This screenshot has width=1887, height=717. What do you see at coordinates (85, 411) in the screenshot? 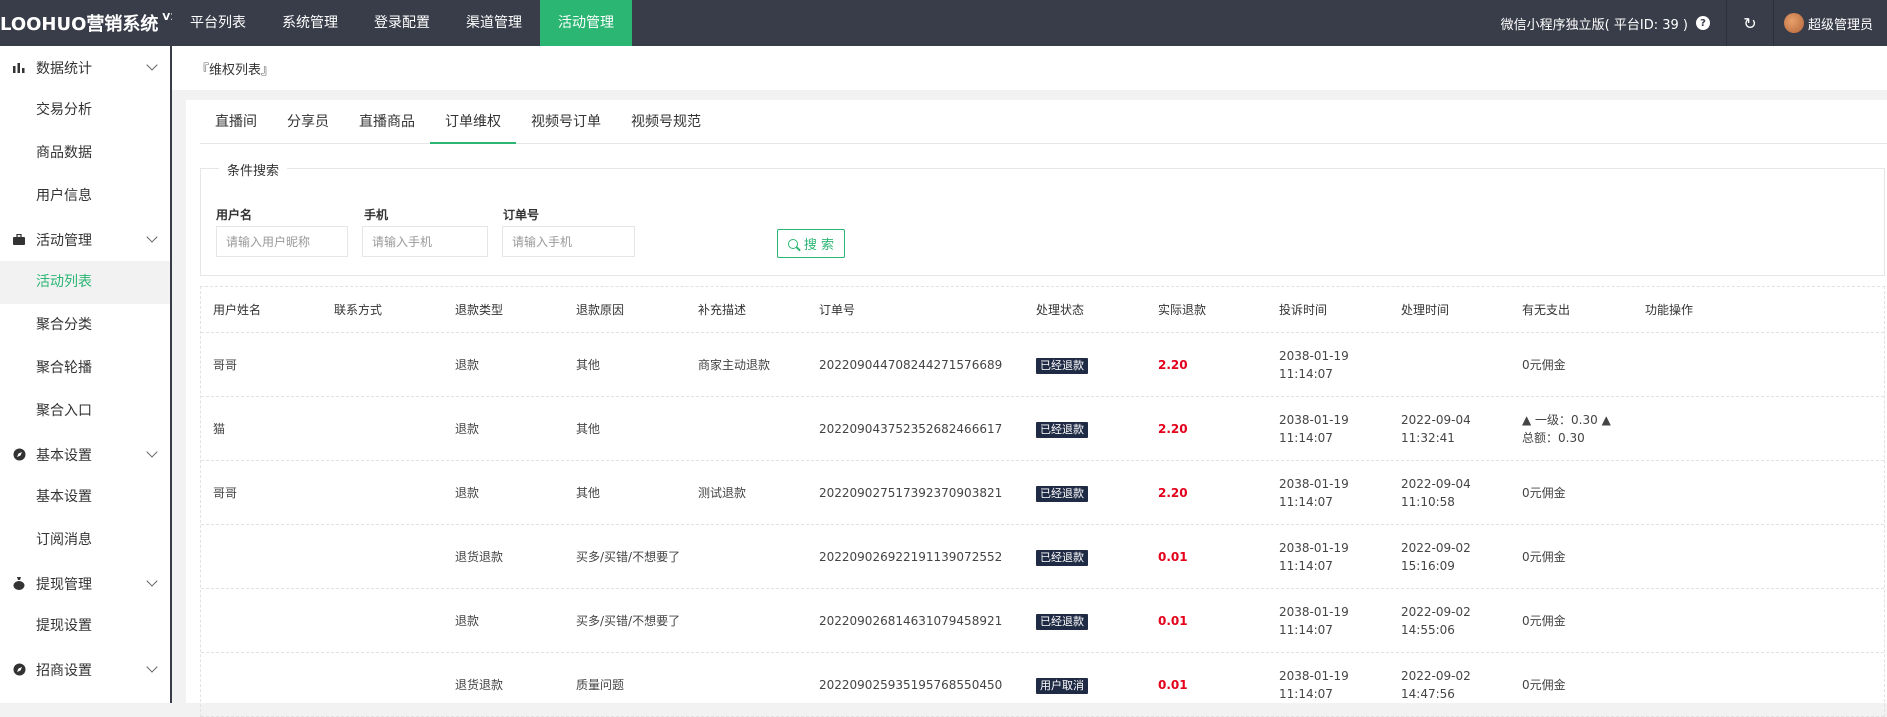
I see `sidebar-item-aggregate-entry: 聚合入口` at bounding box center [85, 411].